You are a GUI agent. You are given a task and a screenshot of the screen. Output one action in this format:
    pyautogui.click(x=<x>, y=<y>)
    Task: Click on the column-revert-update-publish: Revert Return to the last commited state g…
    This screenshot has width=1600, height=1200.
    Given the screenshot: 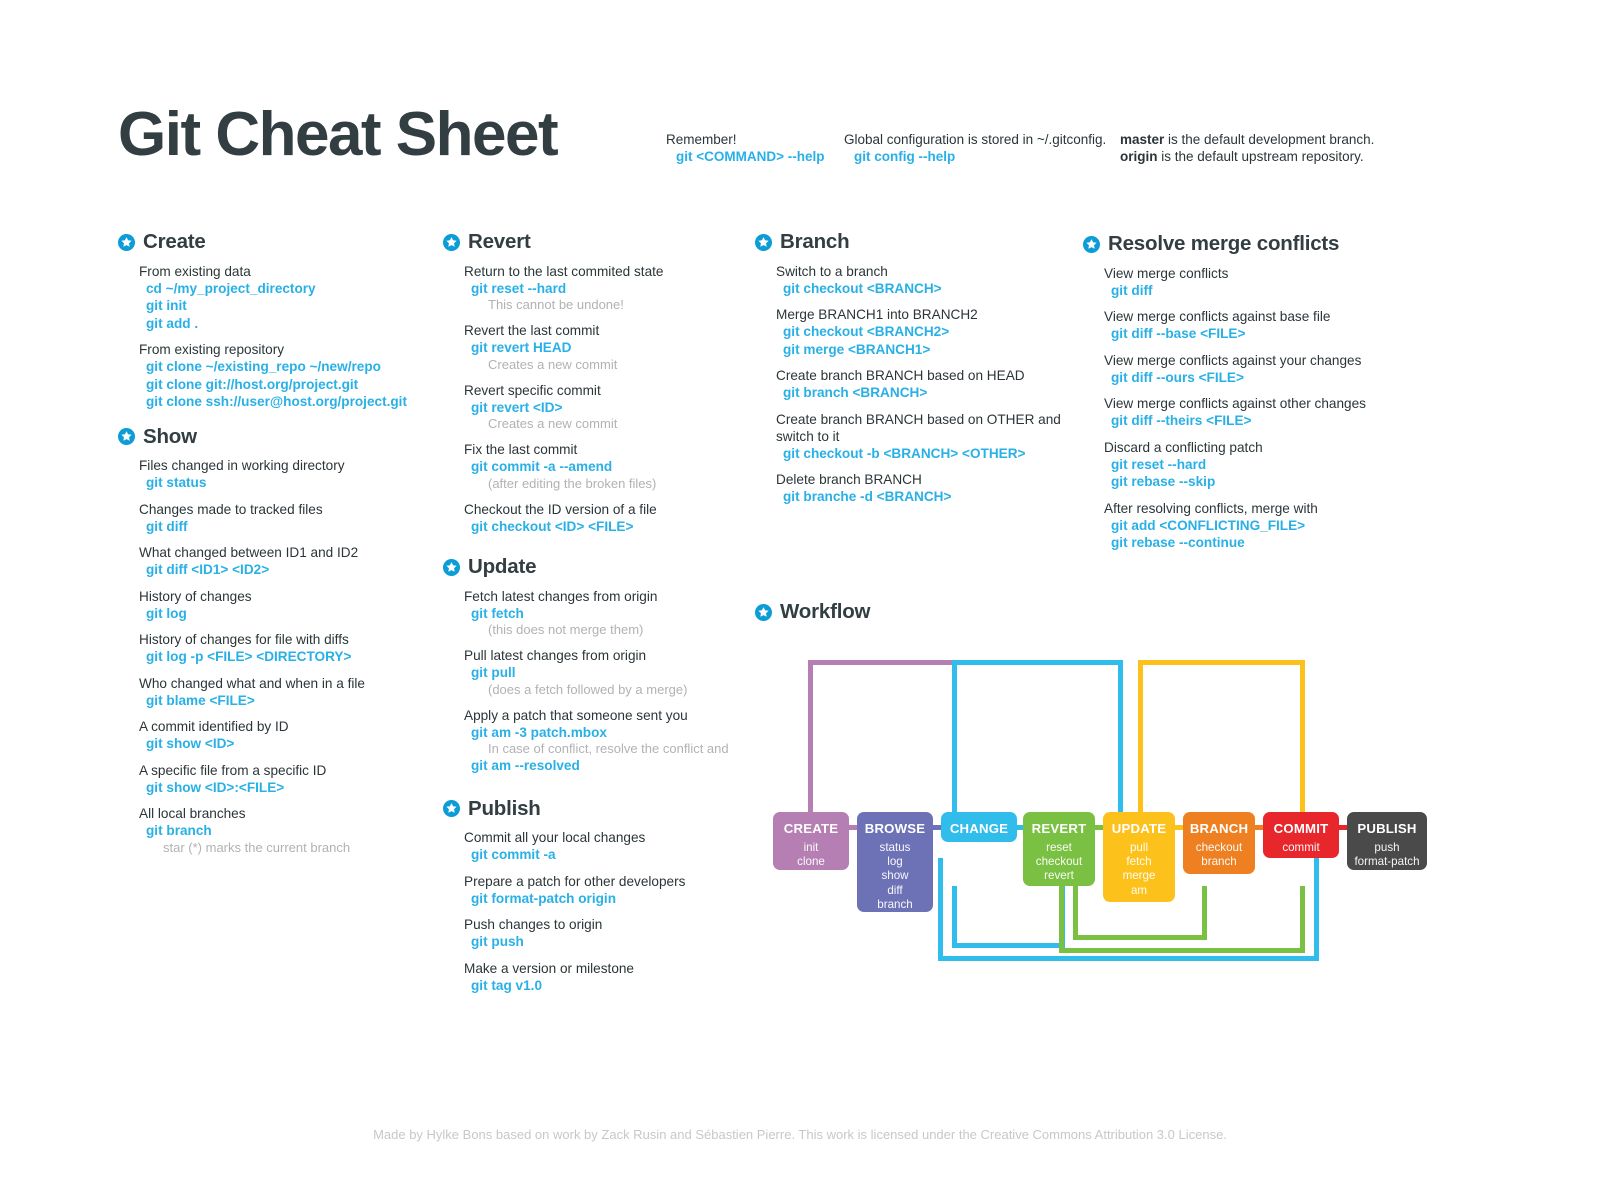 What is the action you would take?
    pyautogui.click(x=598, y=616)
    